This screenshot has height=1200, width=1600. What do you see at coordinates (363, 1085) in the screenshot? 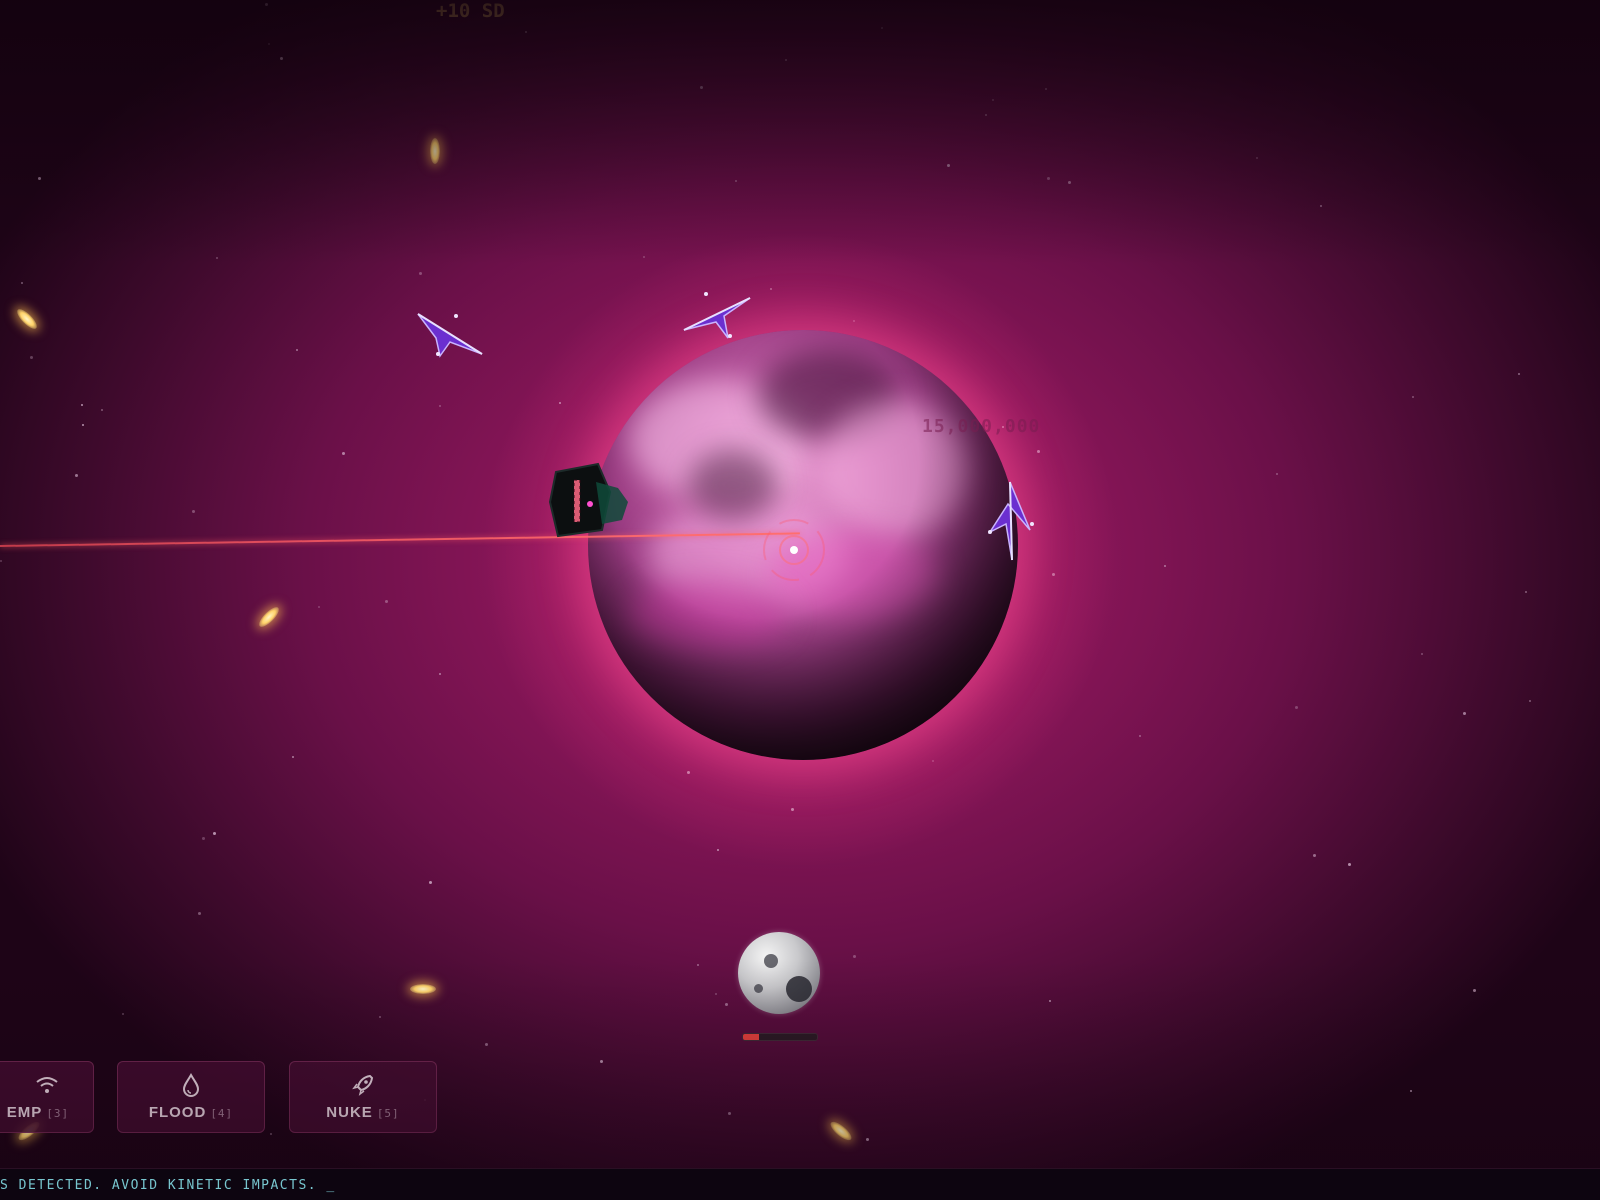
I see `rocket-icon` at bounding box center [363, 1085].